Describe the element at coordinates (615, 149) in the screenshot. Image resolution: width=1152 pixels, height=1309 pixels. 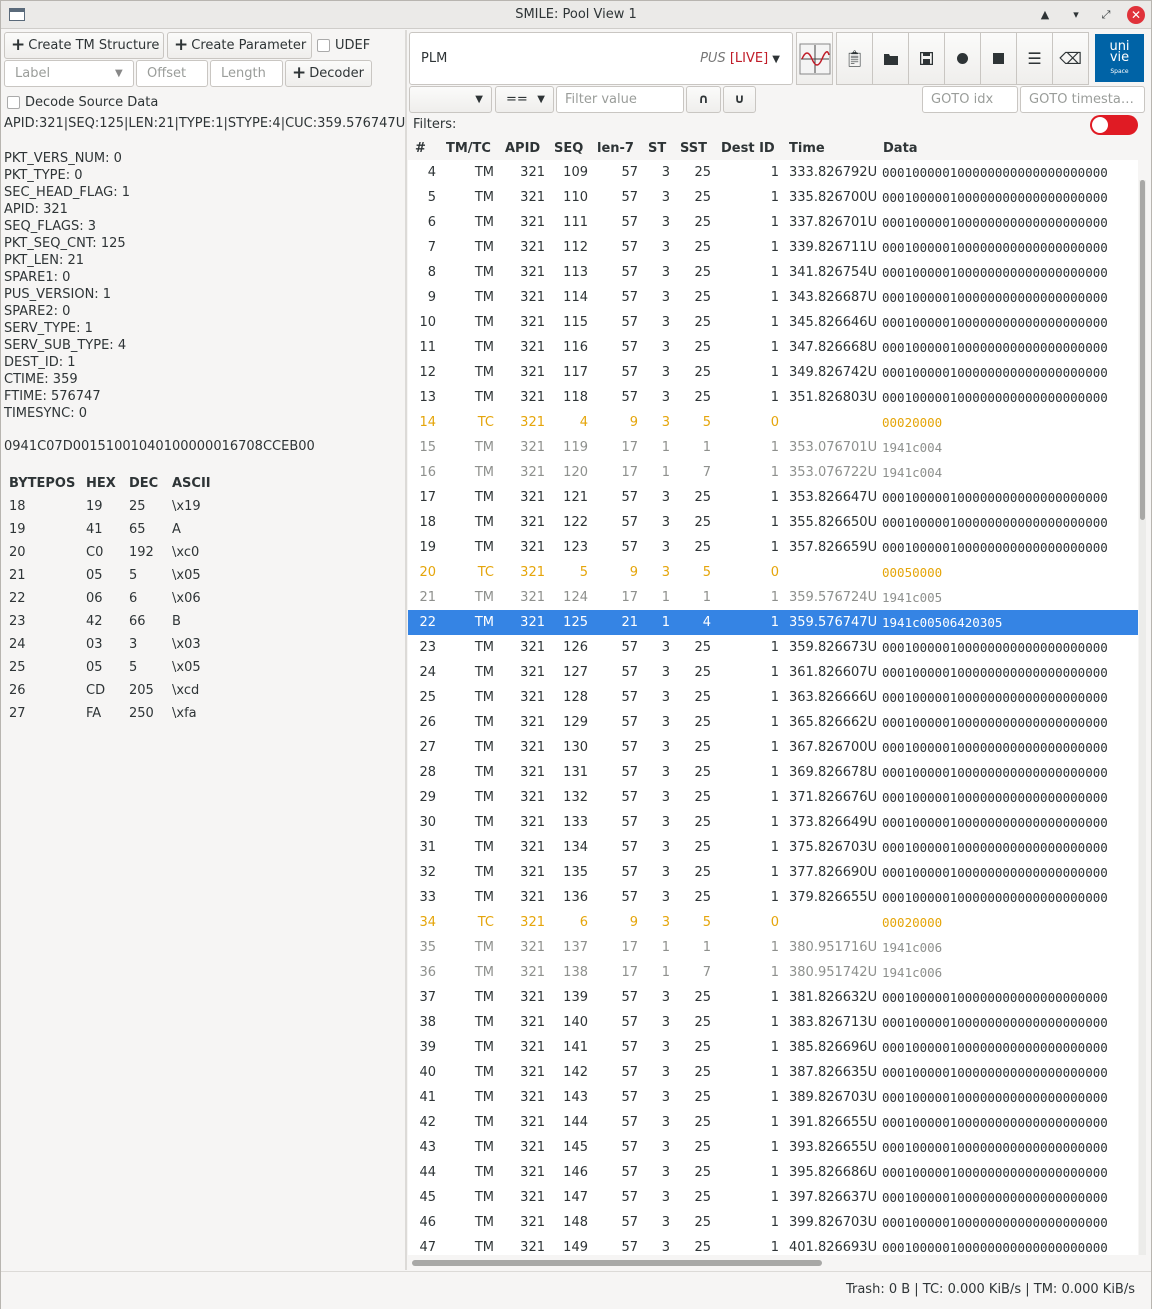
I see `col-len: len-7` at that location.